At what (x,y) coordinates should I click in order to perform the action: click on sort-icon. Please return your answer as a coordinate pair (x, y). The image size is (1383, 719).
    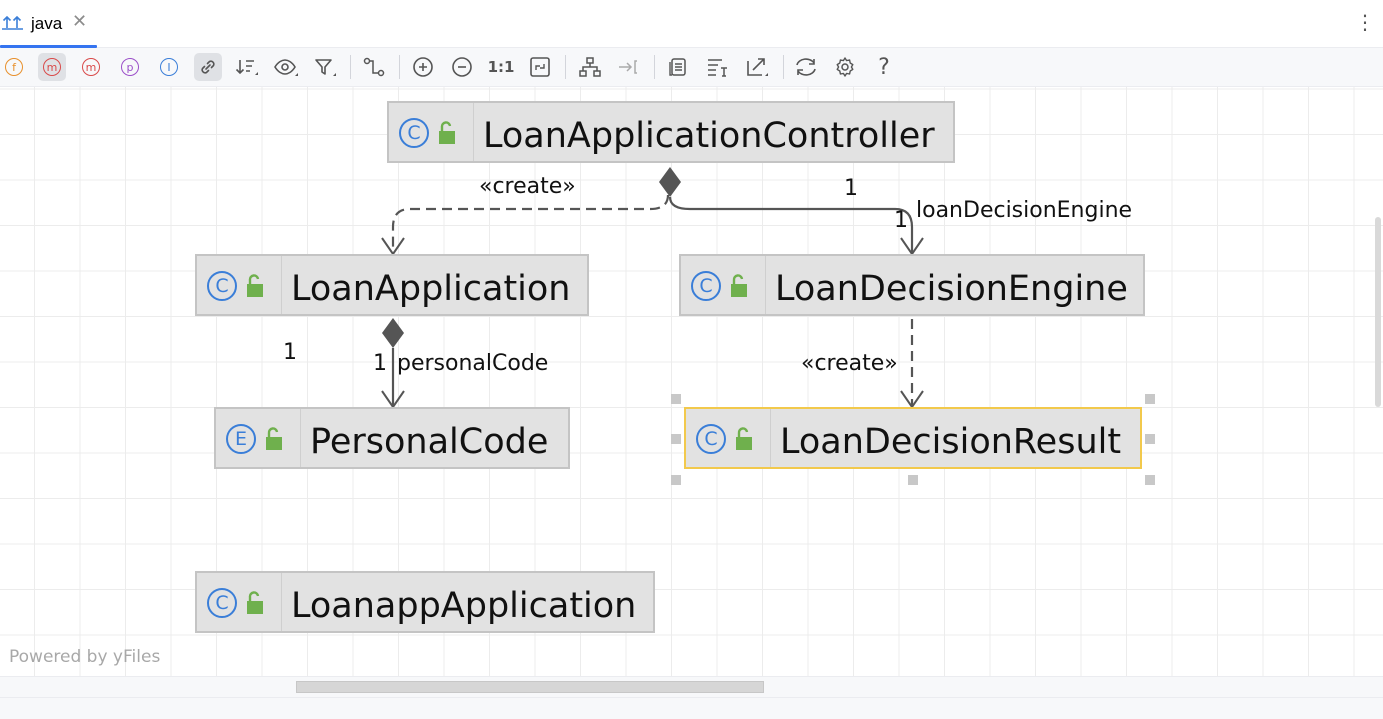
    Looking at the image, I should click on (246, 67).